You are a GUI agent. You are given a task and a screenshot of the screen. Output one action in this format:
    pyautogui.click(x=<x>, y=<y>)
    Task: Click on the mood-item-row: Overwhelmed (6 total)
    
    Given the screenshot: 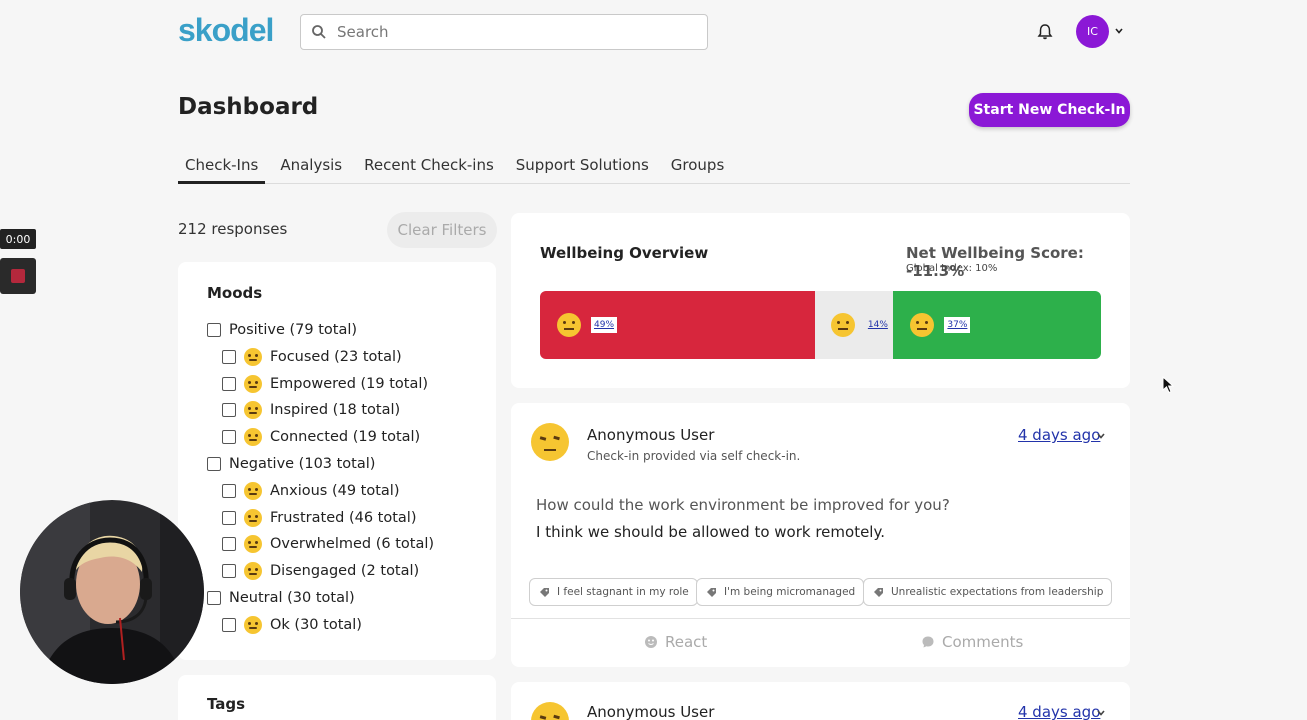 What is the action you would take?
    pyautogui.click(x=328, y=544)
    